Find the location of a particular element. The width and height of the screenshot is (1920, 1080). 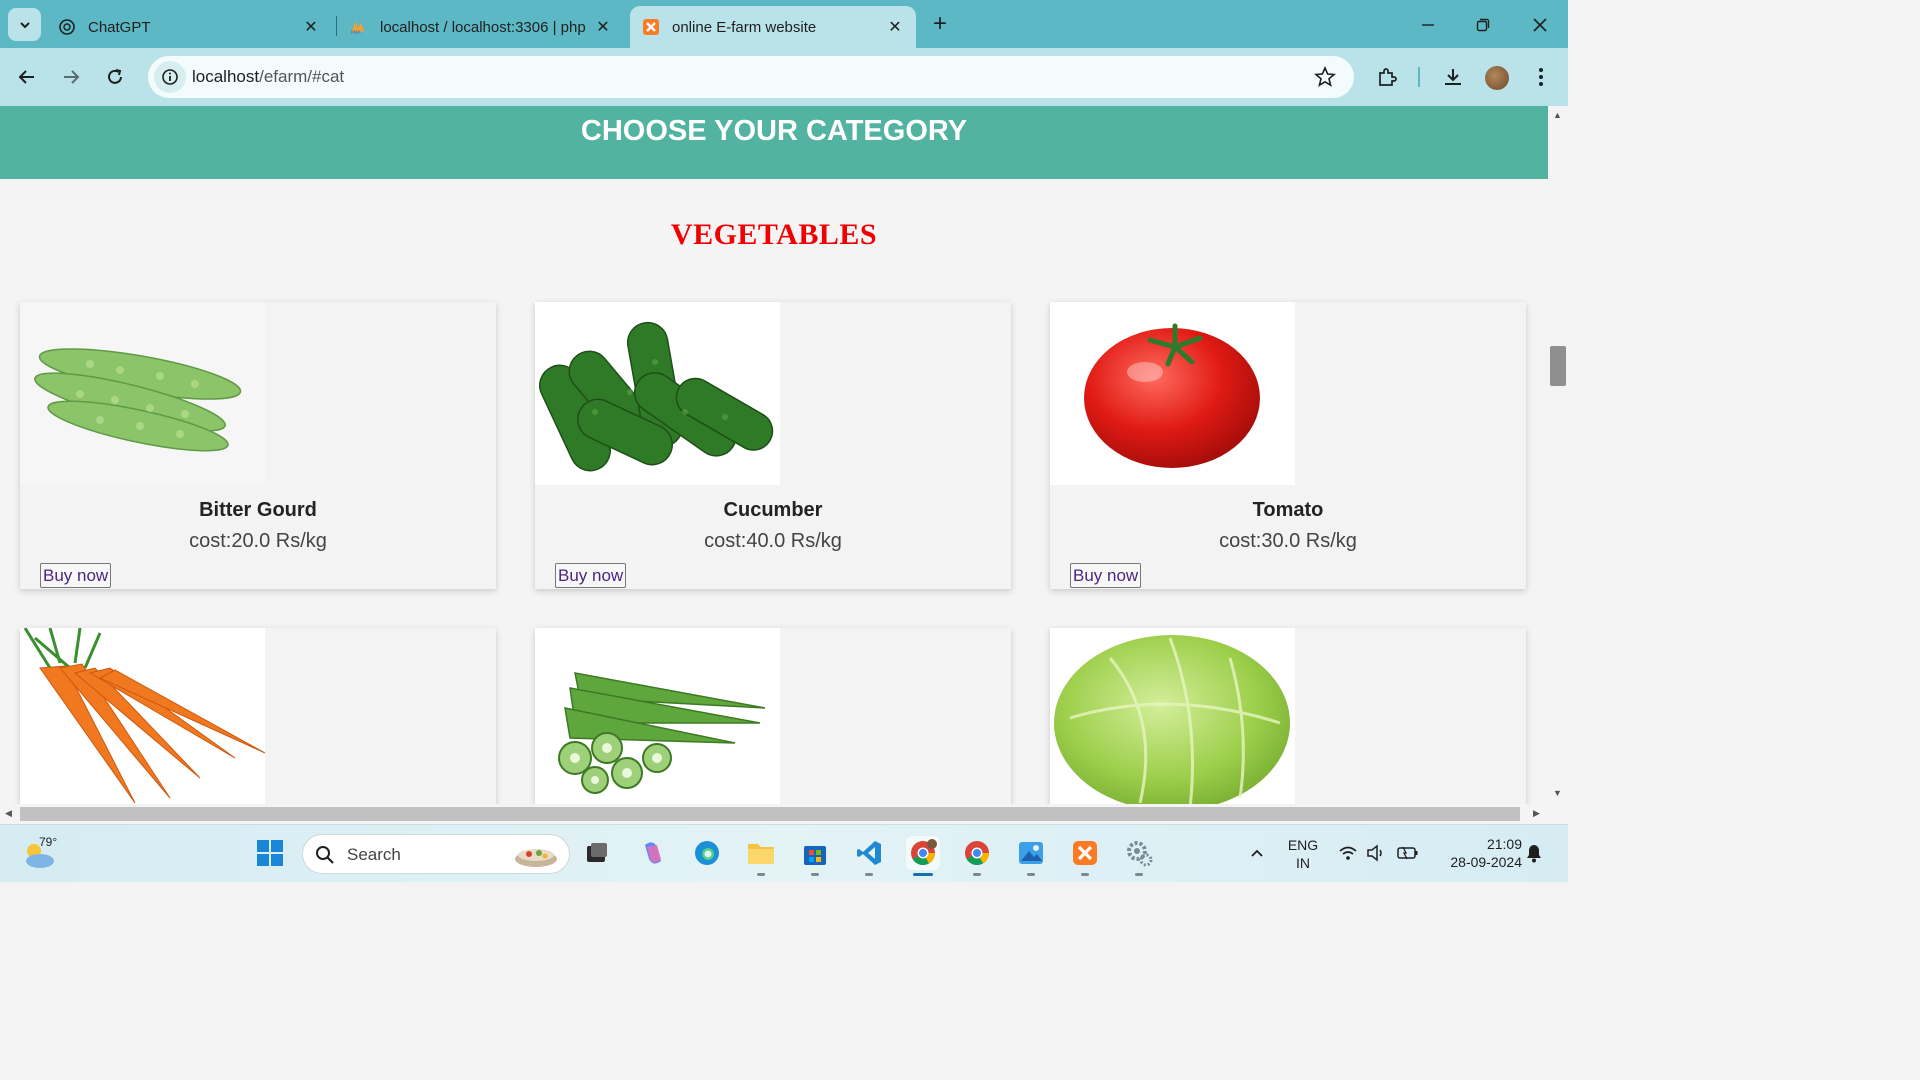

start-button is located at coordinates (270, 853).